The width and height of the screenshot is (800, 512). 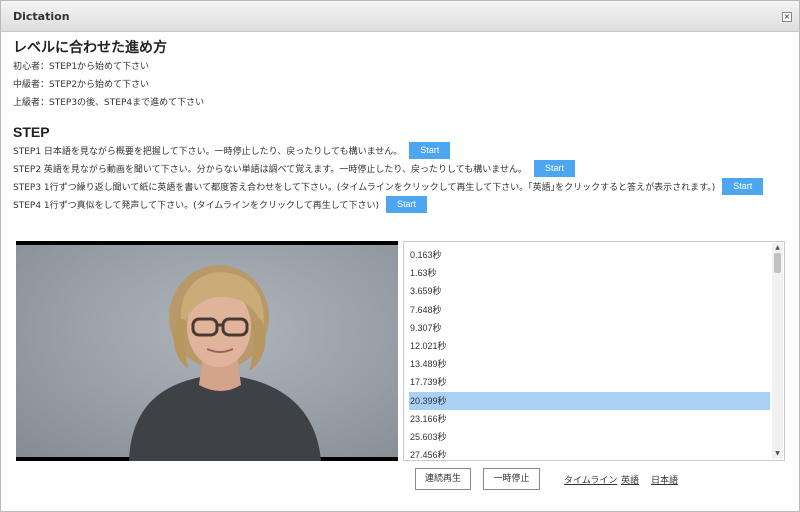 What do you see at coordinates (777, 248) in the screenshot?
I see `scroll-up-icon: ▲` at bounding box center [777, 248].